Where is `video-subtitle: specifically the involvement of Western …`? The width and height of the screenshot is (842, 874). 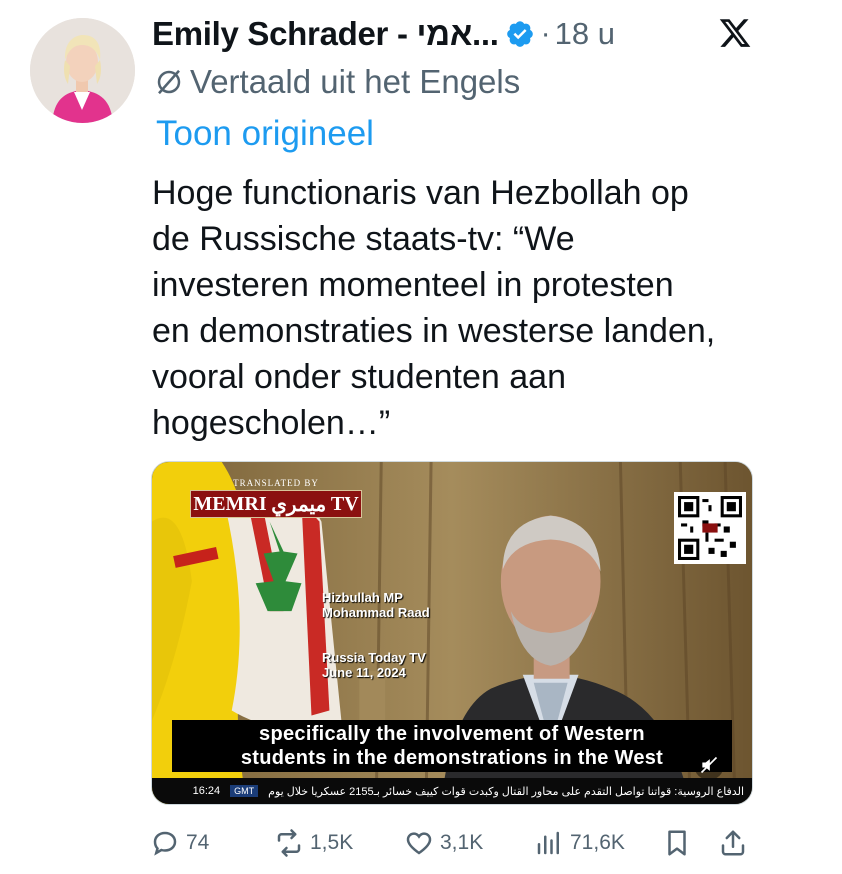
video-subtitle: specifically the involvement of Western … is located at coordinates (452, 746).